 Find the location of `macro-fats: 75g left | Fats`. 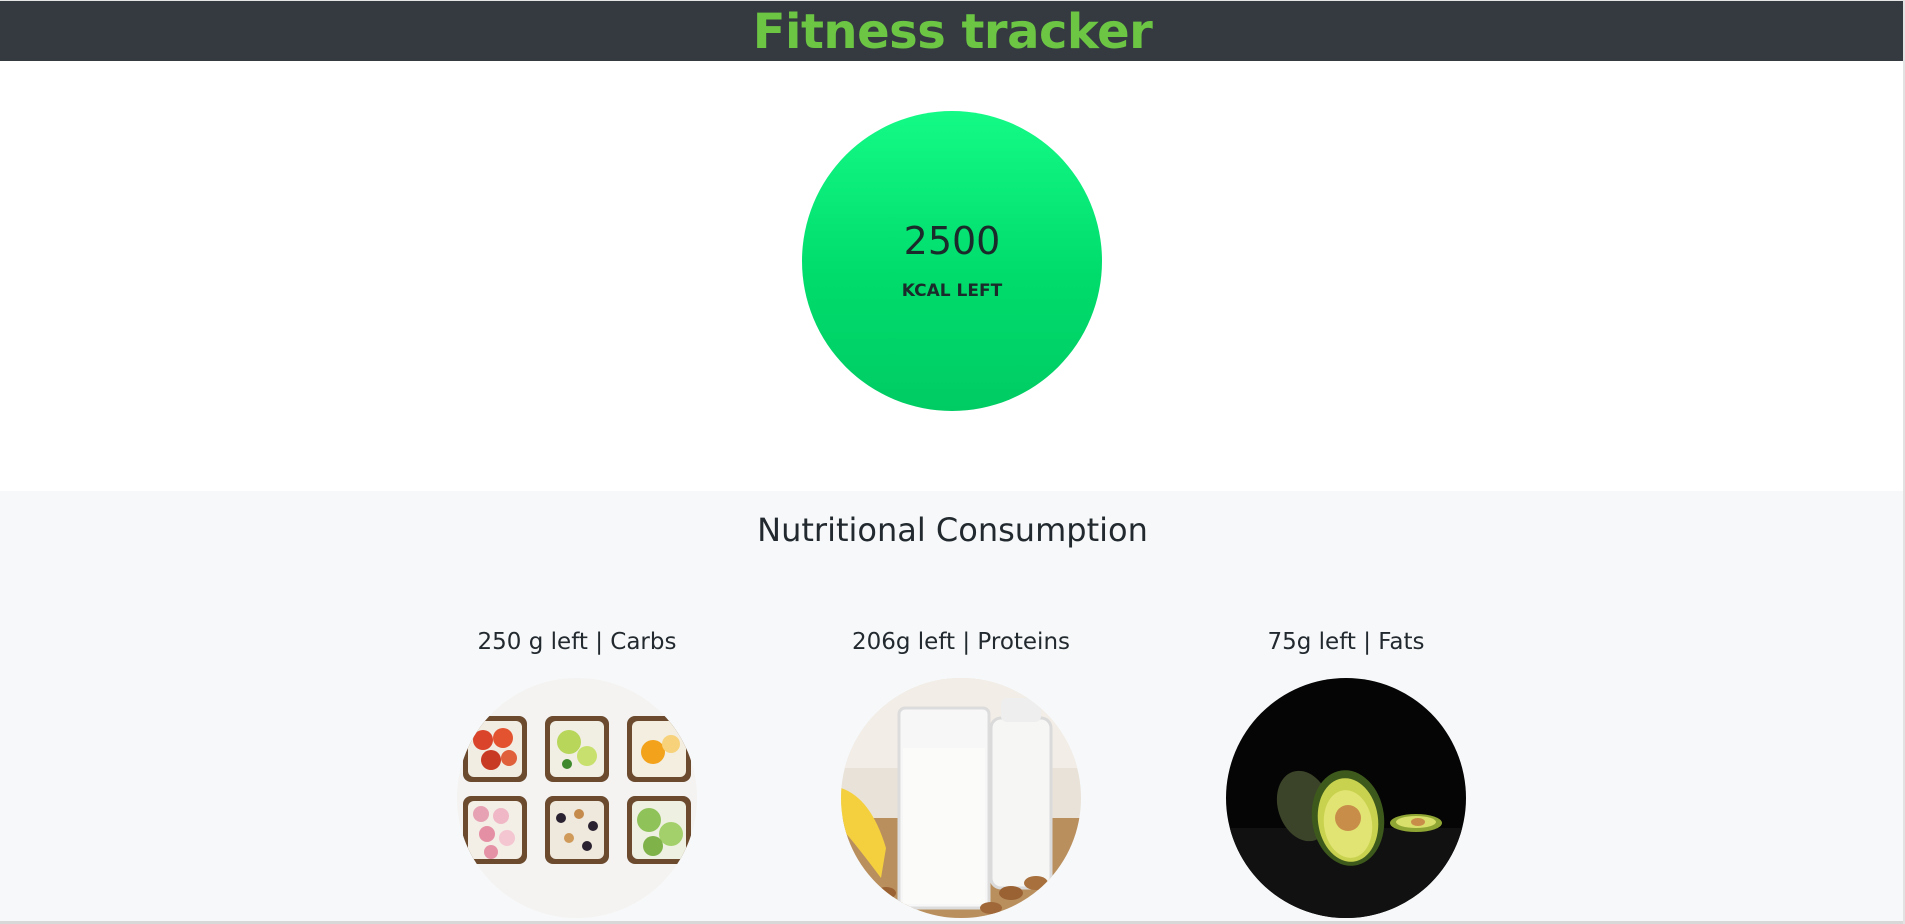

macro-fats: 75g left | Fats is located at coordinates (1346, 776).